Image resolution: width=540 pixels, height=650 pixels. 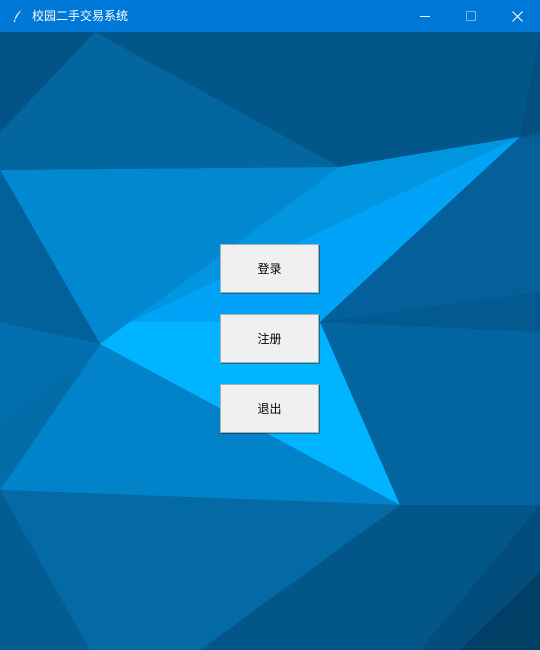 What do you see at coordinates (80, 16) in the screenshot?
I see `window-title: 校园二手交易系统` at bounding box center [80, 16].